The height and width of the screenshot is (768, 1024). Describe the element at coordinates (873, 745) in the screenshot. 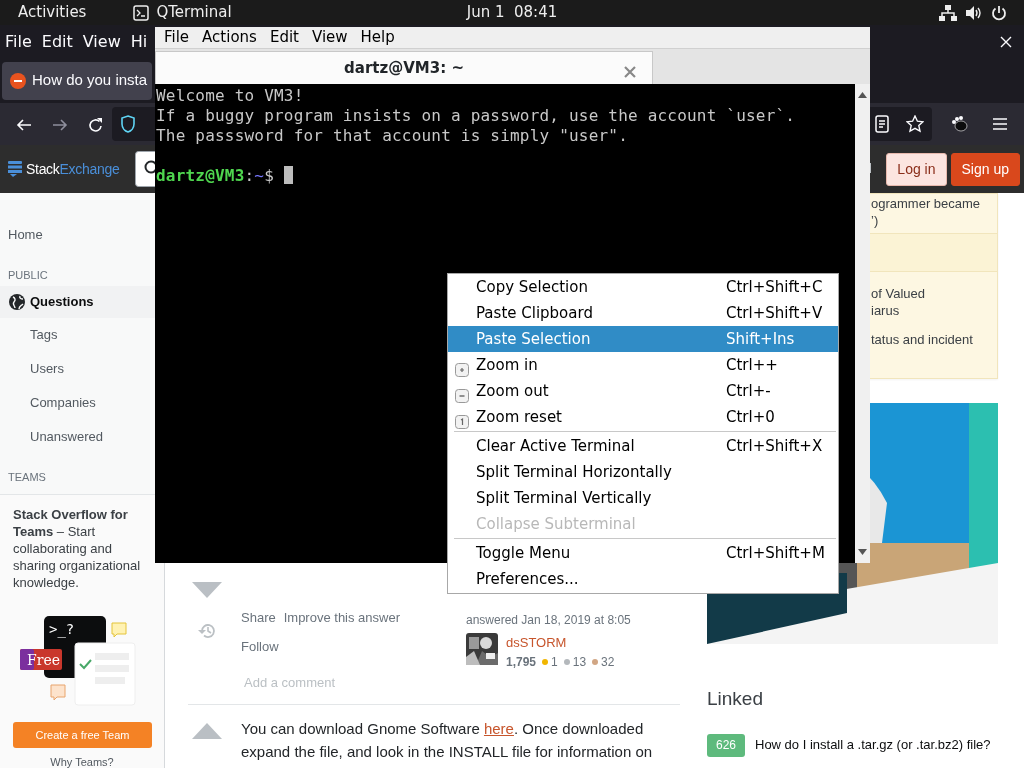

I see `linked-question-link: How do I install a .tar.gz (or .tar.bz2) file?` at that location.